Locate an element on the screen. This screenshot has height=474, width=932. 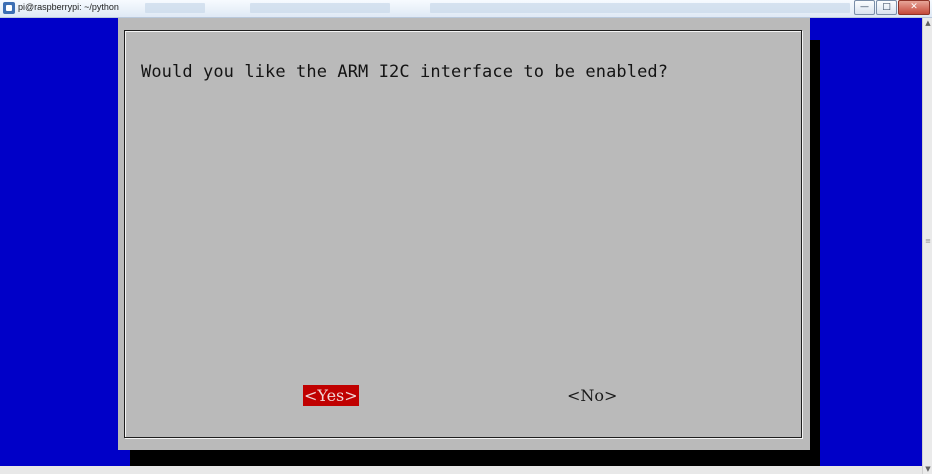
title-bar: pi@raspberrypi: ~/python — □ ✕ is located at coordinates (466, 9).